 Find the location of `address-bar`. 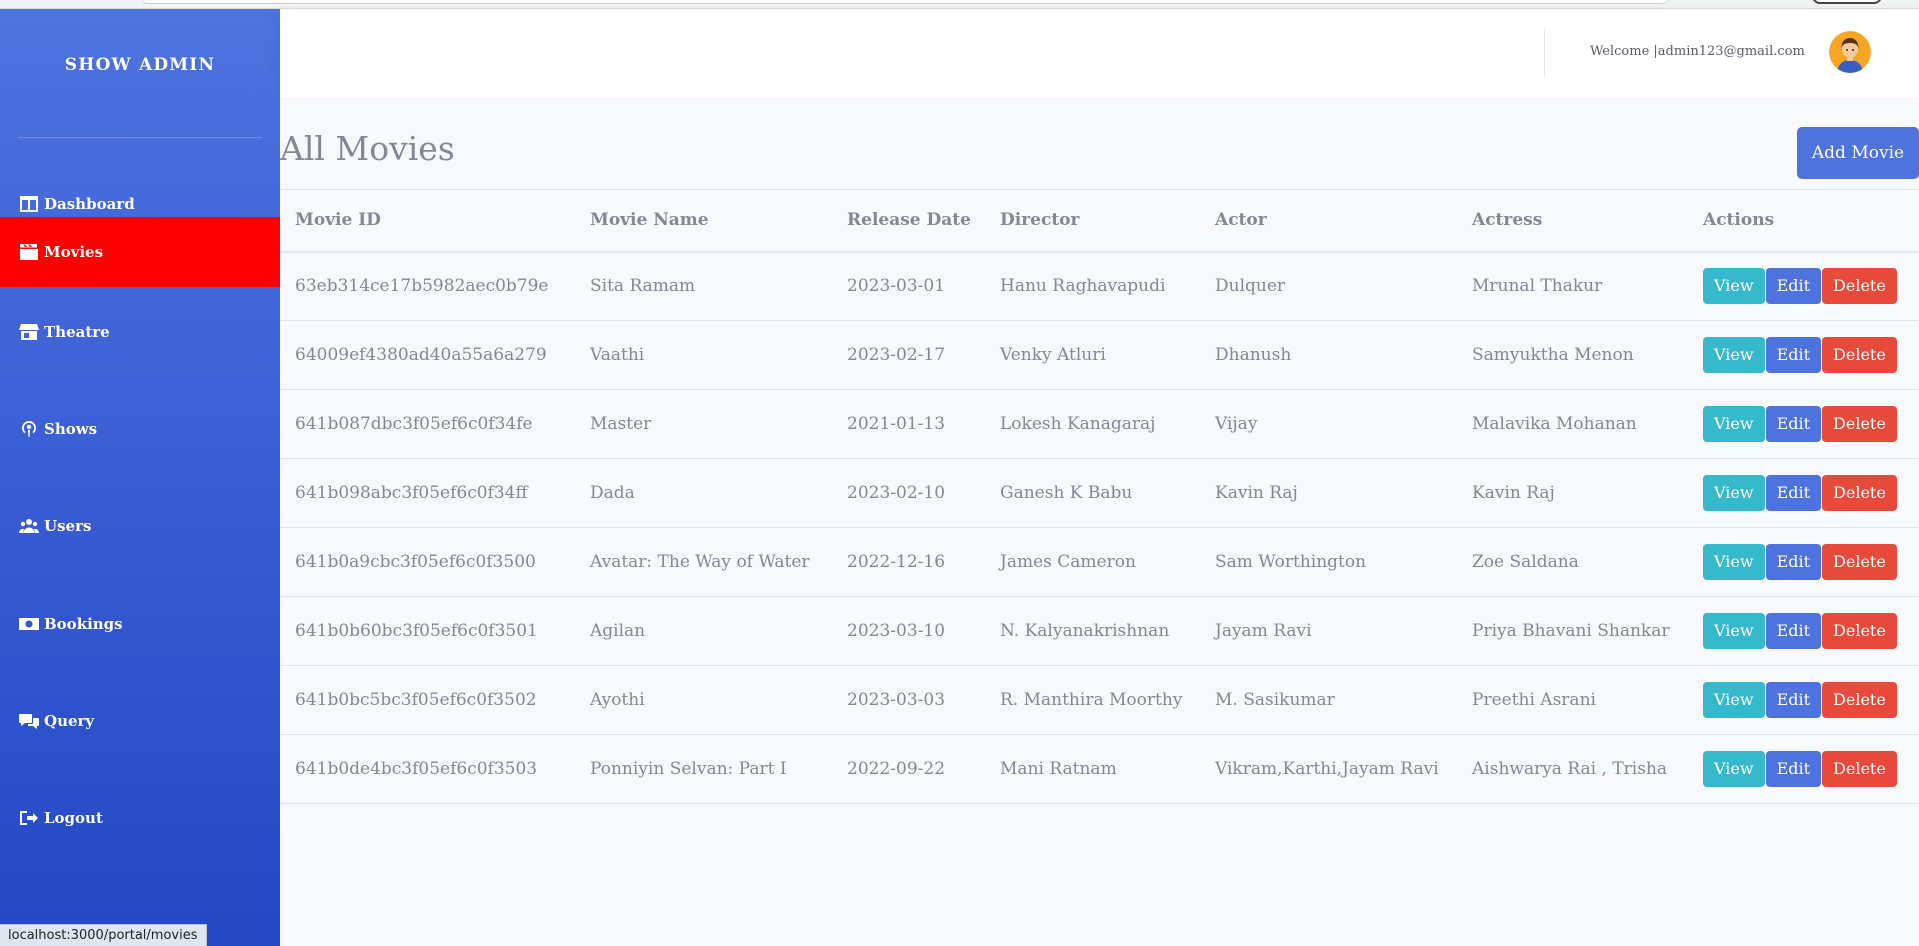

address-bar is located at coordinates (905, 2).